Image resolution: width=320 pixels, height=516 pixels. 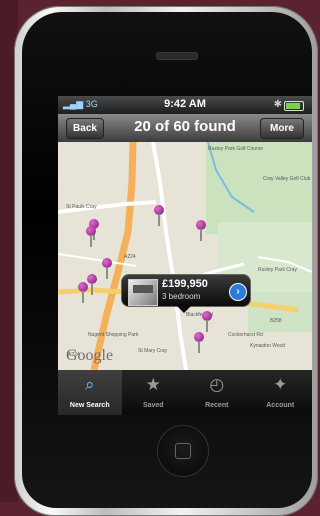 What do you see at coordinates (130, 257) in the screenshot?
I see `map-label: A224` at bounding box center [130, 257].